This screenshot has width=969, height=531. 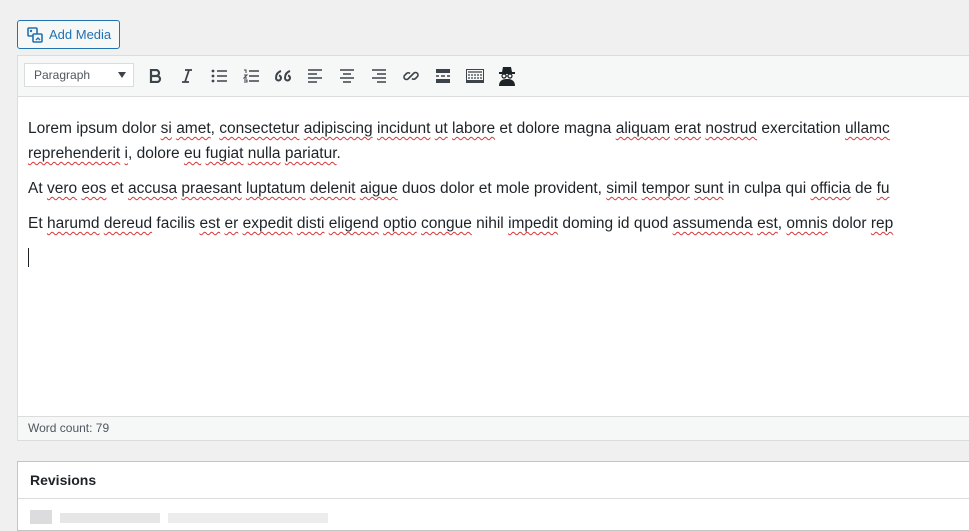 What do you see at coordinates (883, 188) in the screenshot?
I see `misspelled-word: fu` at bounding box center [883, 188].